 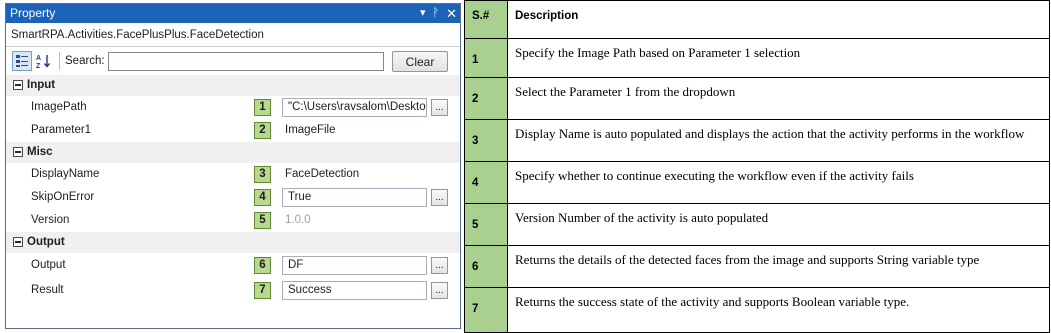 What do you see at coordinates (486, 140) in the screenshot?
I see `row-number: 3` at bounding box center [486, 140].